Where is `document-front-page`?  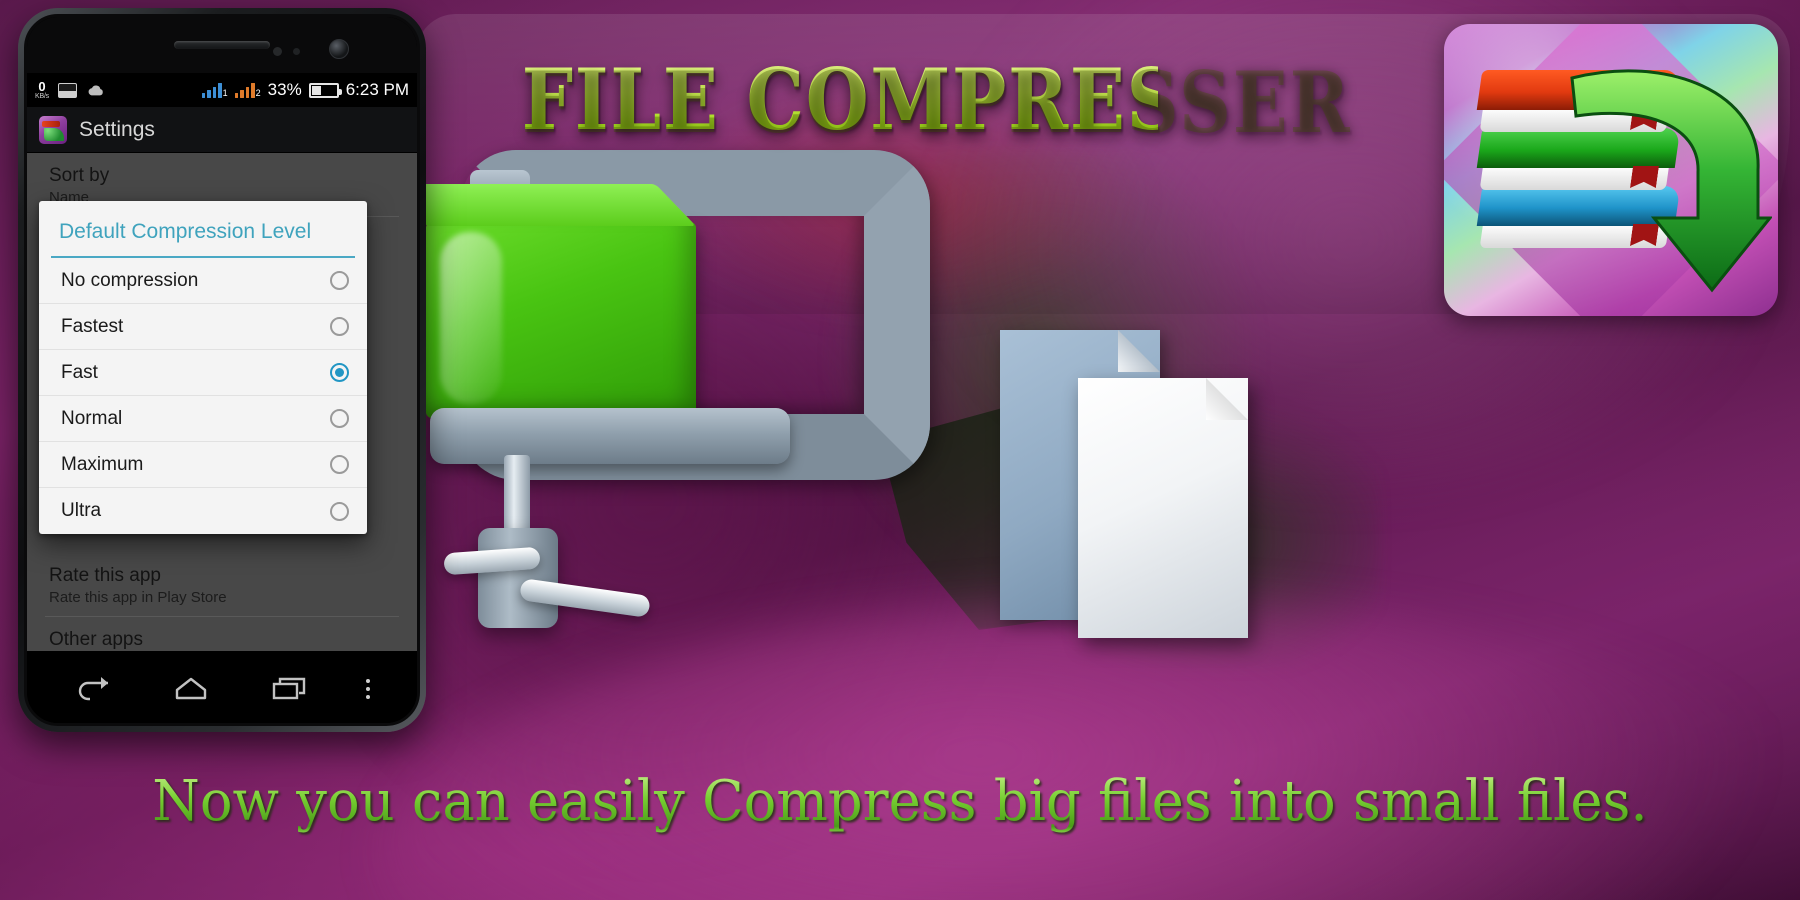 document-front-page is located at coordinates (1163, 508).